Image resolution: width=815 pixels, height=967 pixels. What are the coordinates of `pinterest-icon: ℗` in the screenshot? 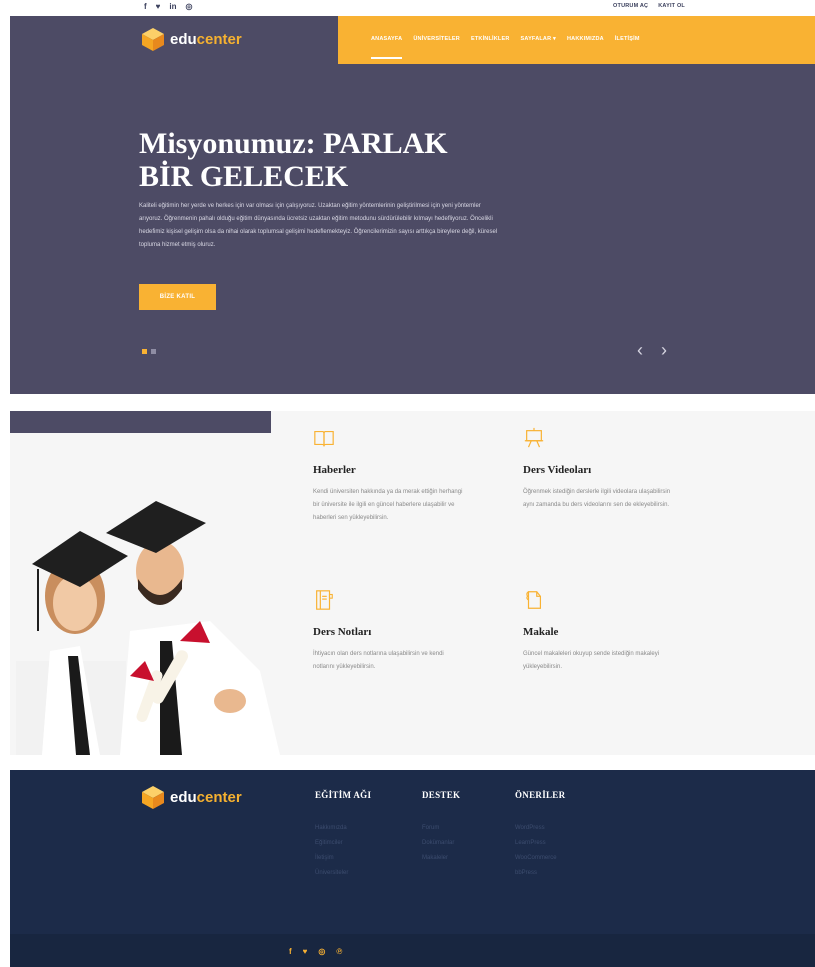 It's located at (339, 951).